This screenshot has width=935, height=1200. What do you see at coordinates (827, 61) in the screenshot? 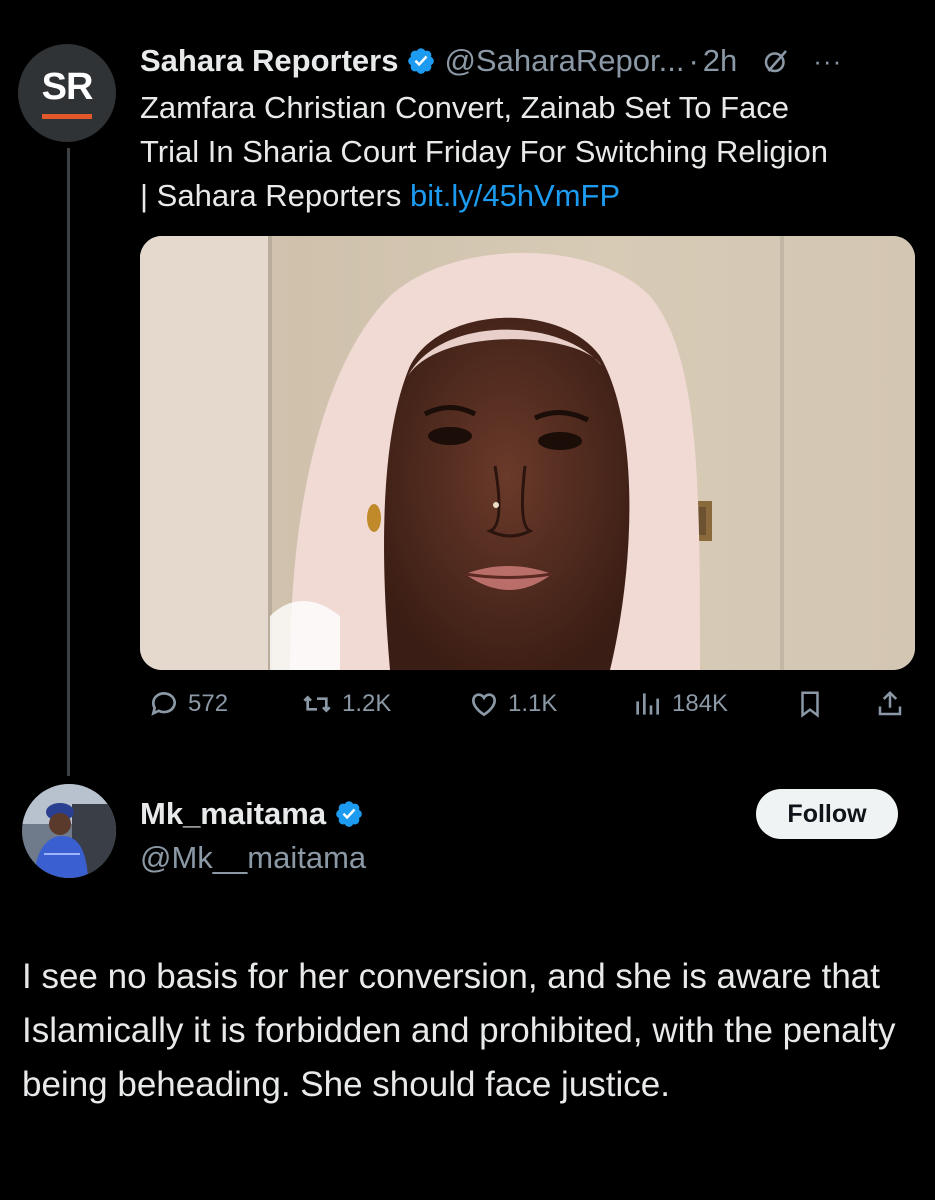
I see `more-options-icon: ···` at bounding box center [827, 61].